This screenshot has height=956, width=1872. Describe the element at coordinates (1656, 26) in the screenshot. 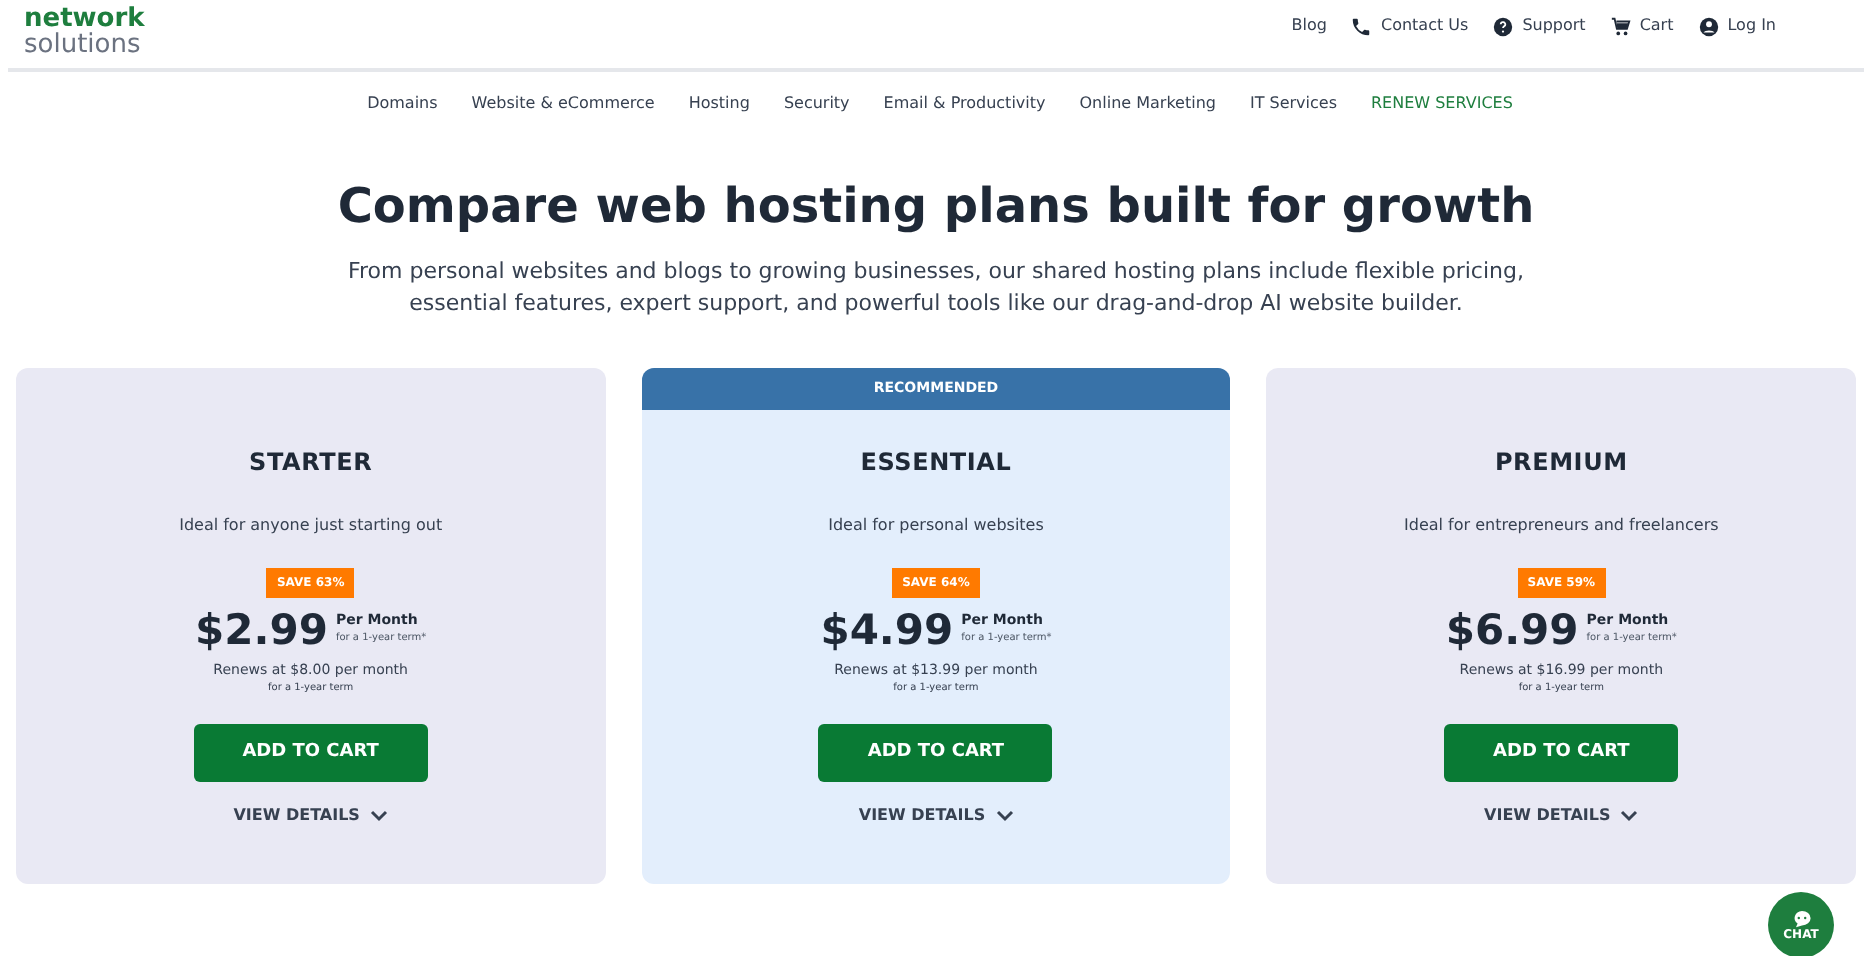

I see `top-link: Cart` at that location.